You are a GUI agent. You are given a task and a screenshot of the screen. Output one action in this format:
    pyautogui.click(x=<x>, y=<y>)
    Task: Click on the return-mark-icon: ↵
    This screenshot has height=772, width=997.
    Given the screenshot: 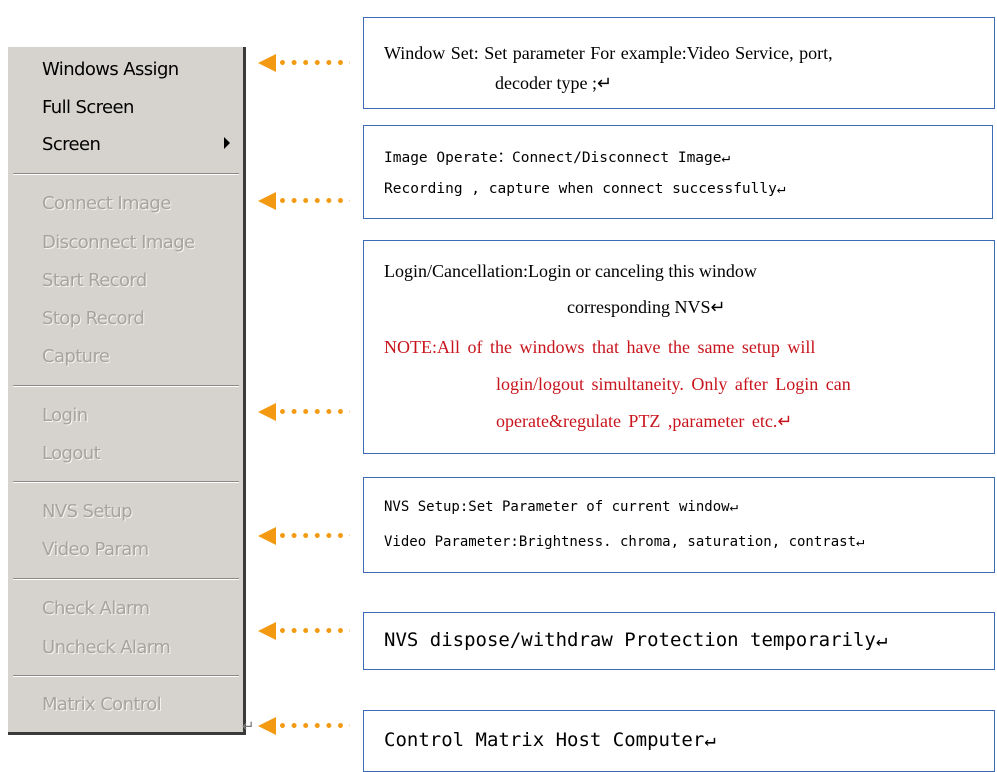 What is the action you would take?
    pyautogui.click(x=248, y=726)
    